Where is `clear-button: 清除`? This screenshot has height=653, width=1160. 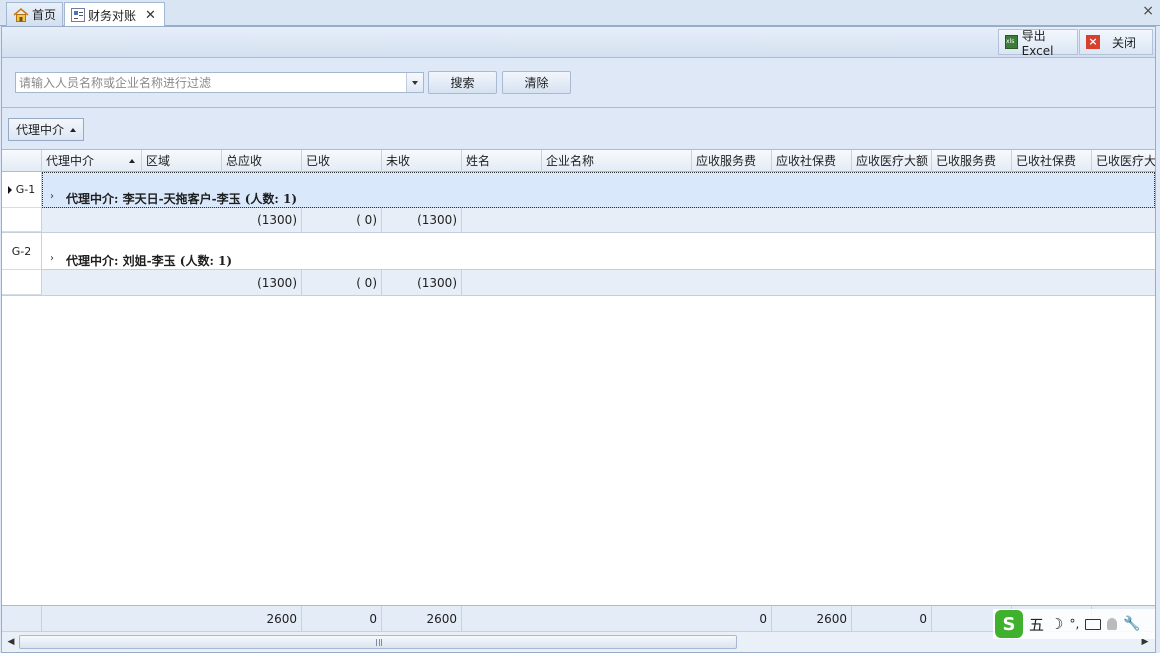 clear-button: 清除 is located at coordinates (536, 82).